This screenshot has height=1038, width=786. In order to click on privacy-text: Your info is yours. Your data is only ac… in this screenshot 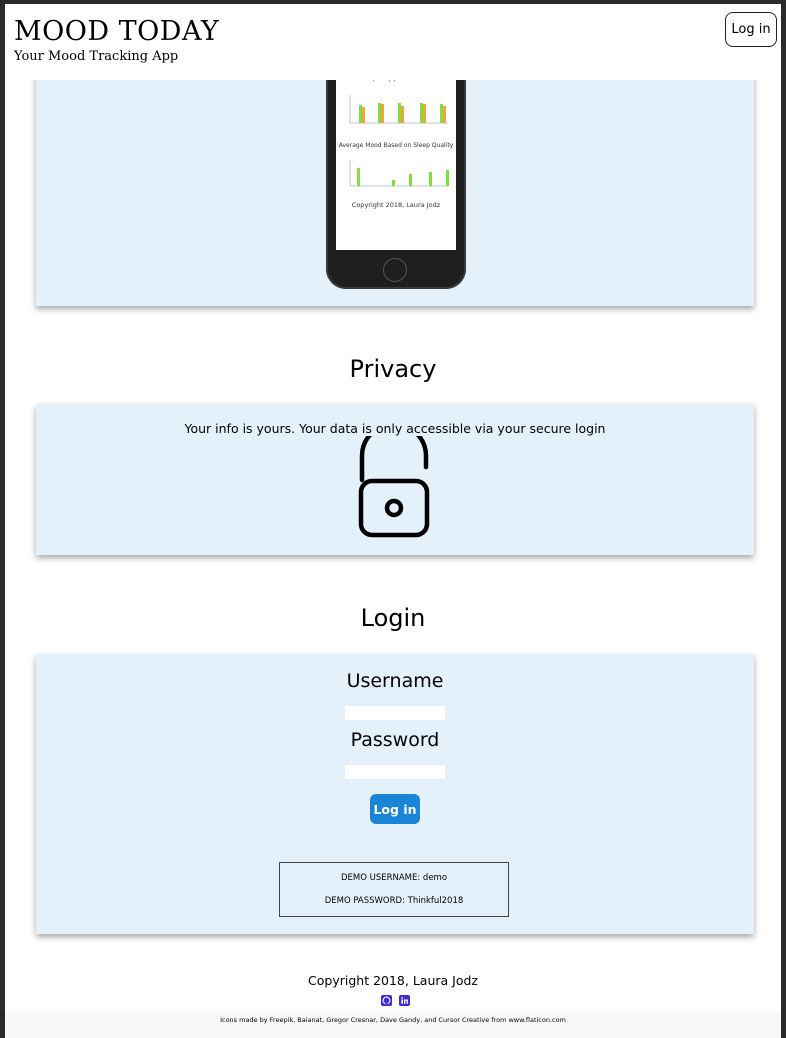, I will do `click(395, 428)`.